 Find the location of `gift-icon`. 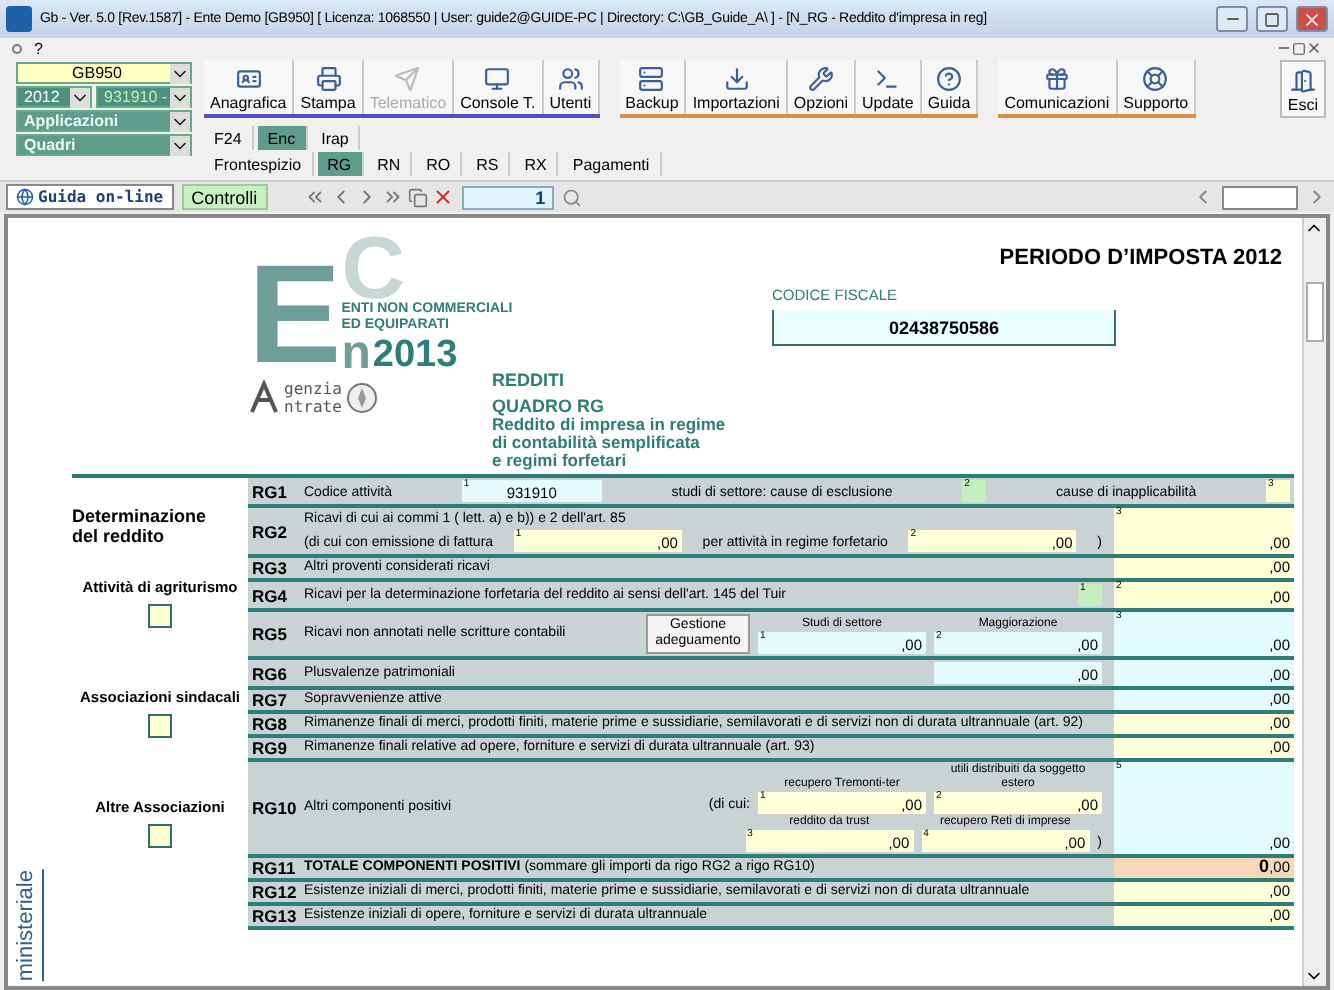

gift-icon is located at coordinates (1056, 79).